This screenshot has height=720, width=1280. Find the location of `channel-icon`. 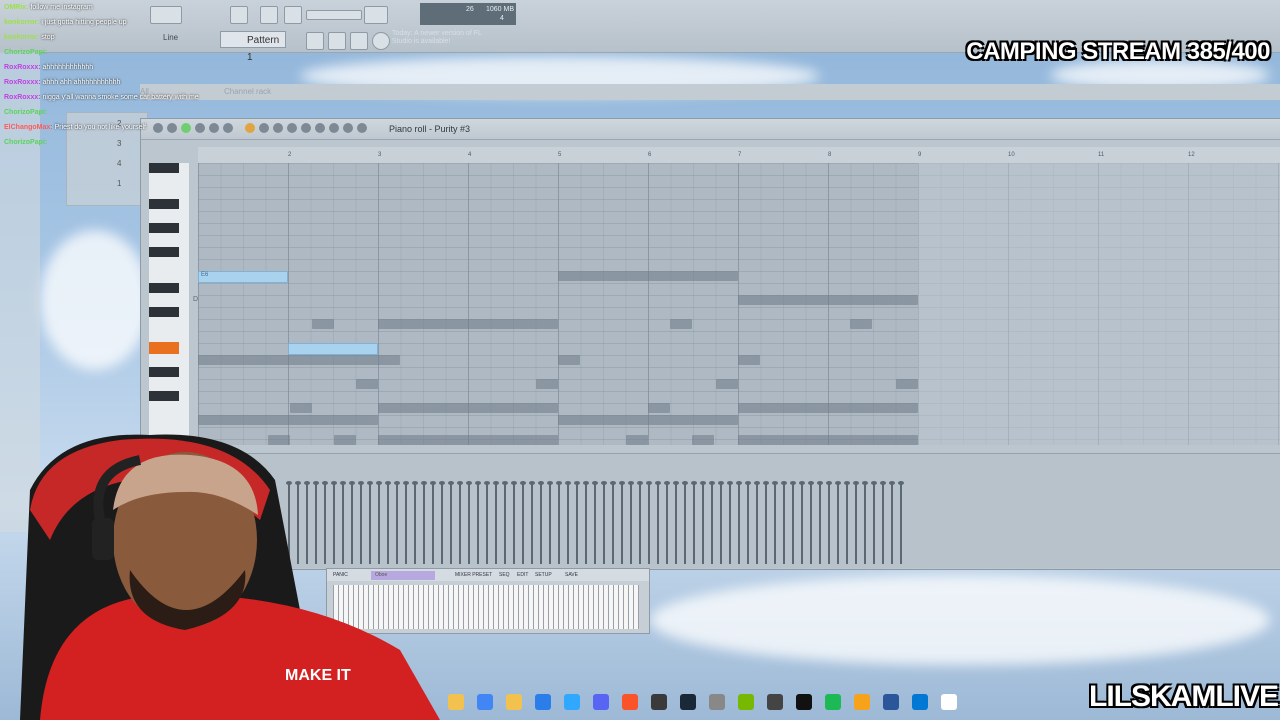

channel-icon is located at coordinates (337, 41).